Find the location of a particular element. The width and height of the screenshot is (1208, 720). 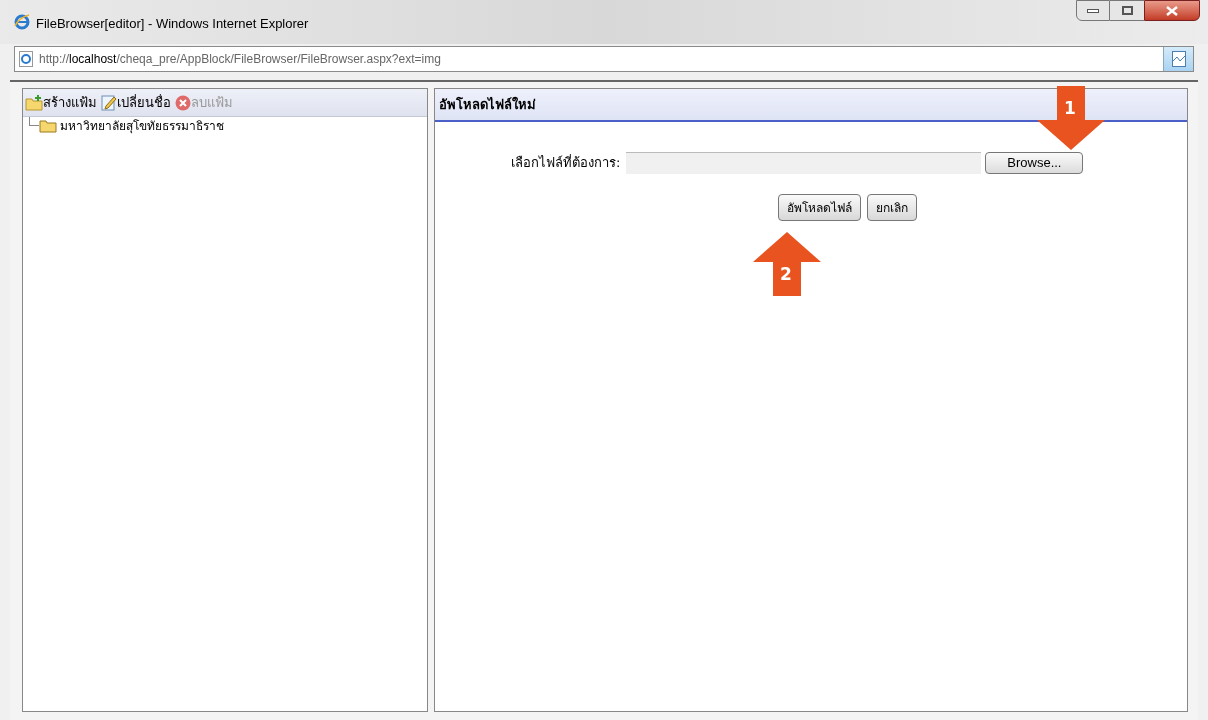

compatibility-button is located at coordinates (1178, 59).